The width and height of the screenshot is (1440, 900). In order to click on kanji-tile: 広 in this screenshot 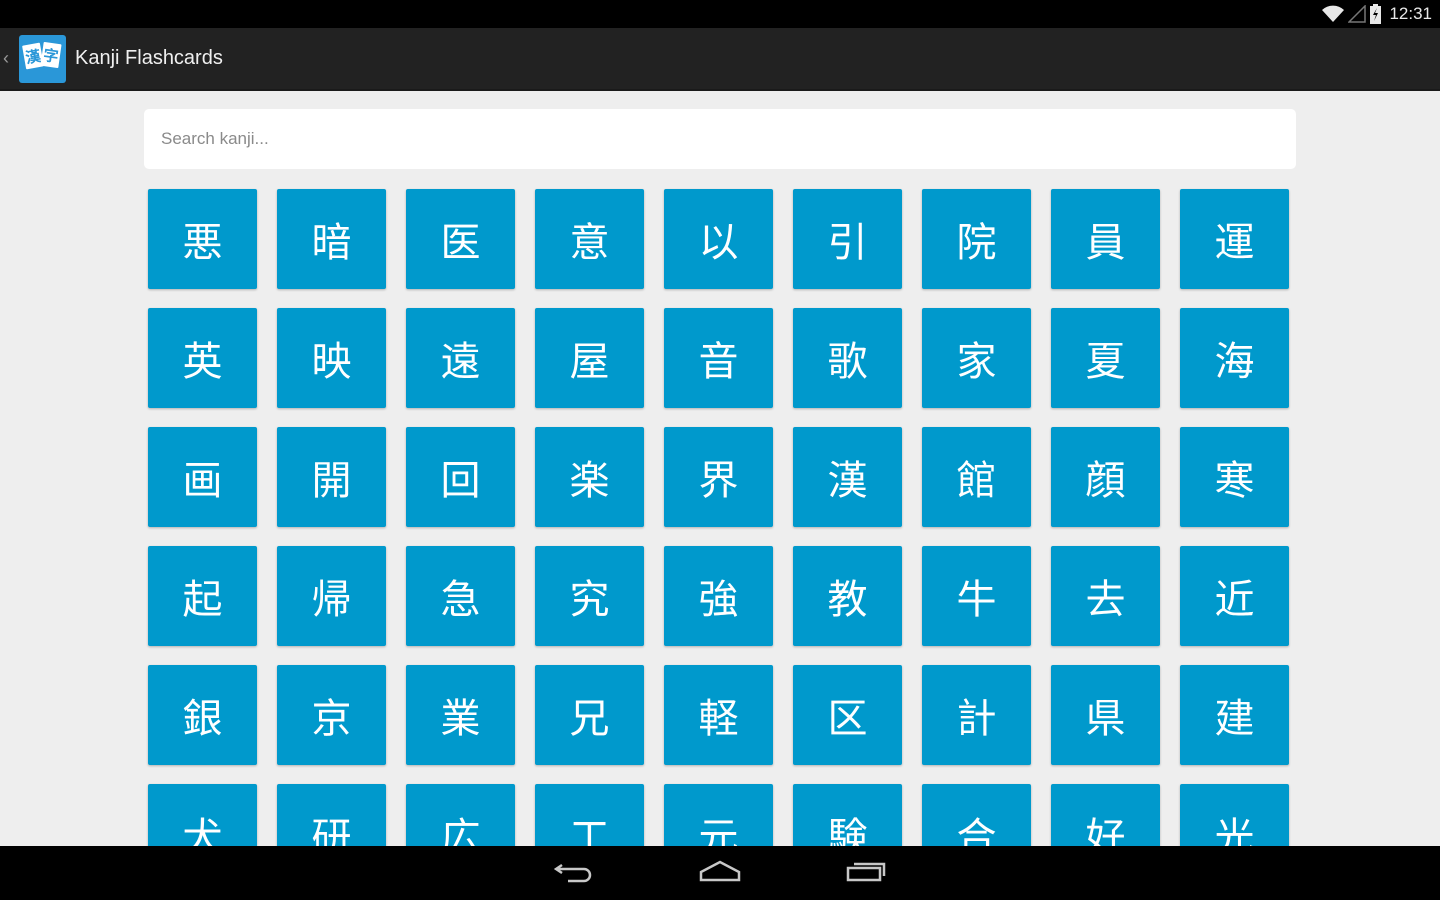, I will do `click(460, 815)`.